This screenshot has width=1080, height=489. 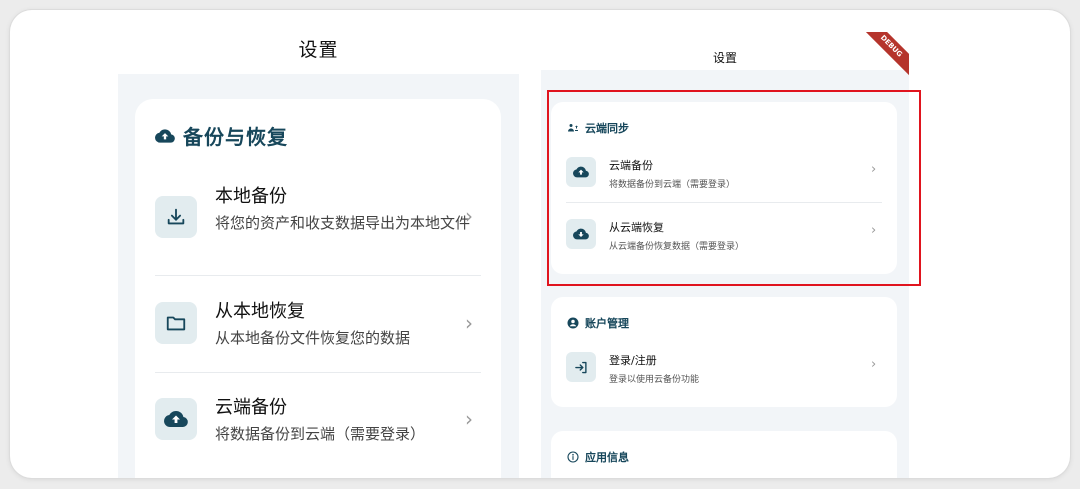 What do you see at coordinates (607, 457) in the screenshot?
I see `app-info-title: 应用信息` at bounding box center [607, 457].